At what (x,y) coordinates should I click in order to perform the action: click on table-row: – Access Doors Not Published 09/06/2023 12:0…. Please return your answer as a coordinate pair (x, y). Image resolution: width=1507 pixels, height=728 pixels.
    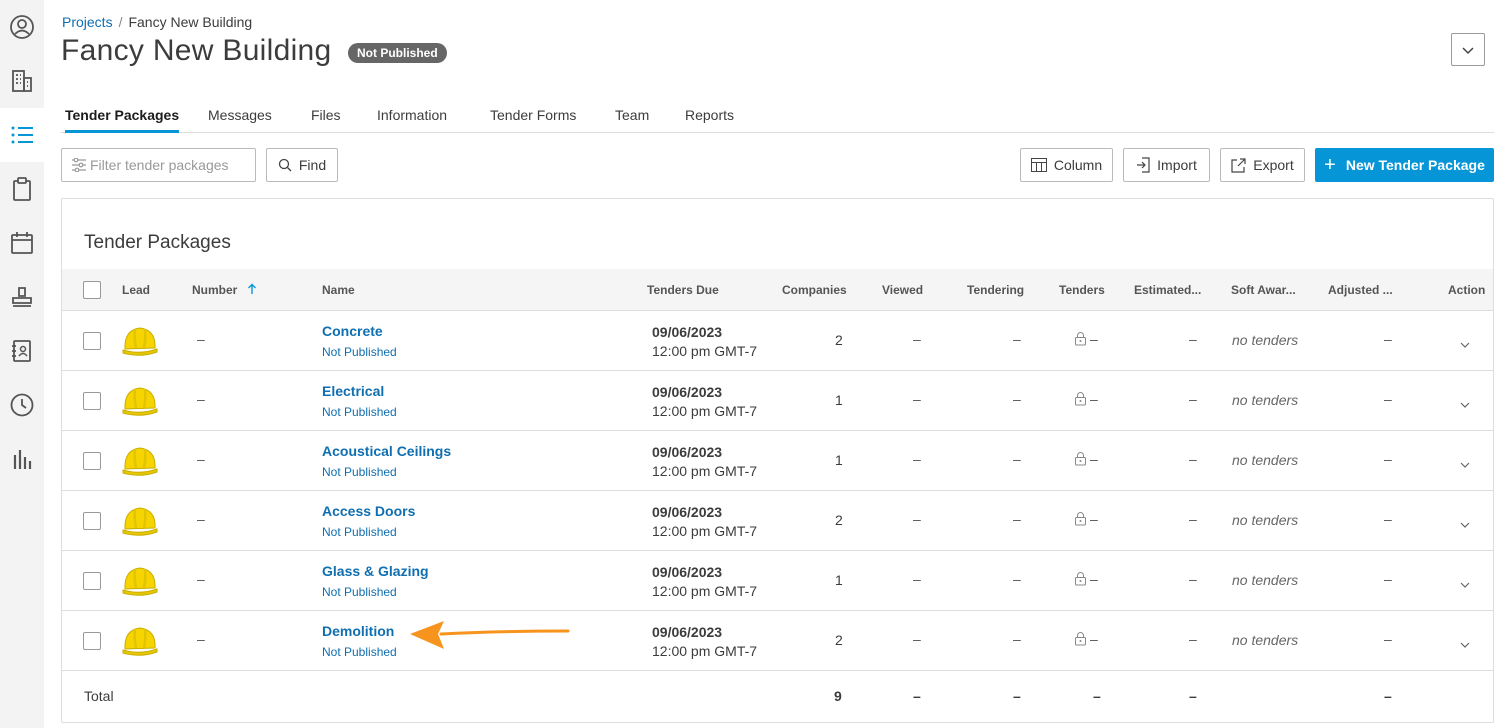
    Looking at the image, I should click on (777, 521).